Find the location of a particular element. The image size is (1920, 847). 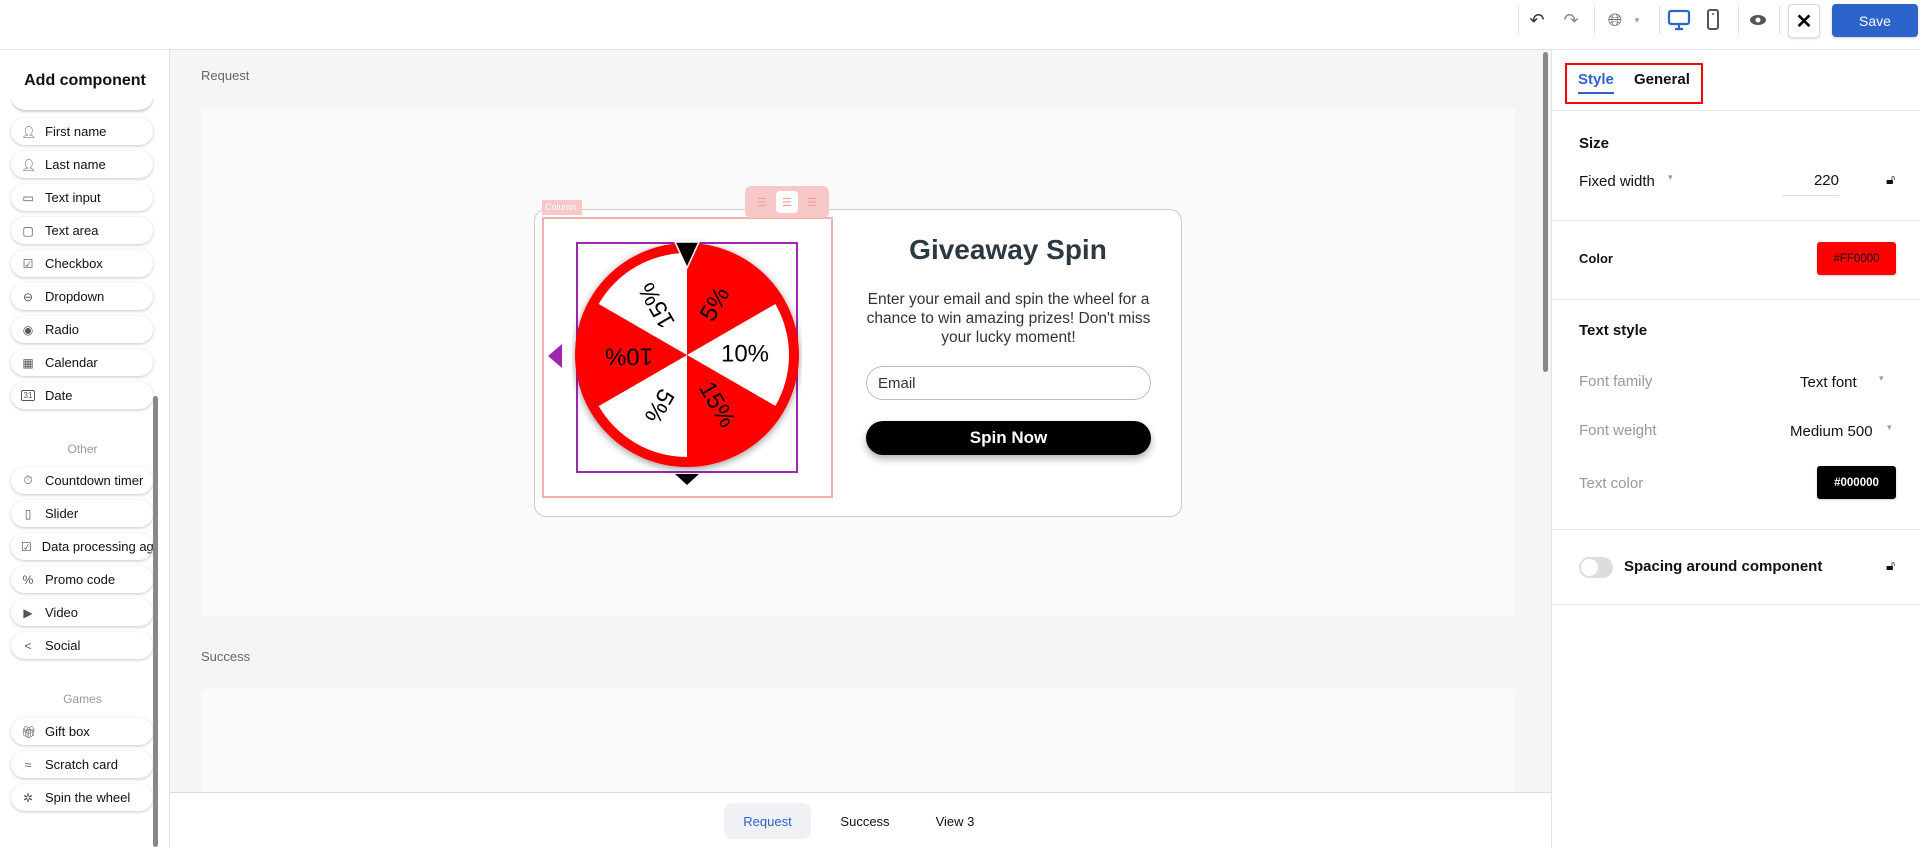

sidebar-item: 👤︎ First name is located at coordinates (82, 131).